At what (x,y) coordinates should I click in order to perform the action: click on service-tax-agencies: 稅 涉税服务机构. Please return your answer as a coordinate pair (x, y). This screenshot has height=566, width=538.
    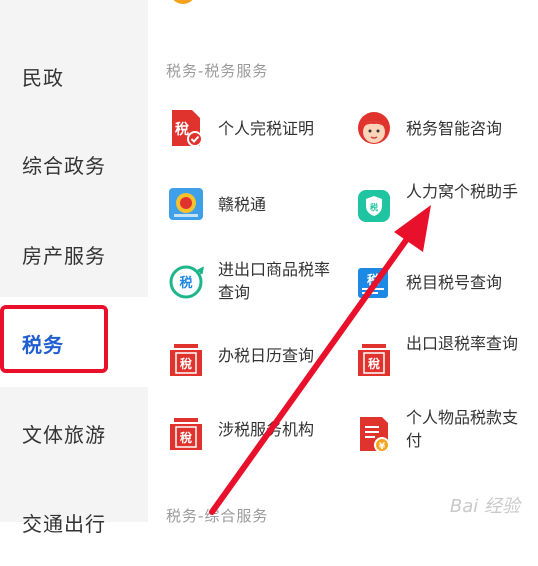
    Looking at the image, I should click on (258, 434).